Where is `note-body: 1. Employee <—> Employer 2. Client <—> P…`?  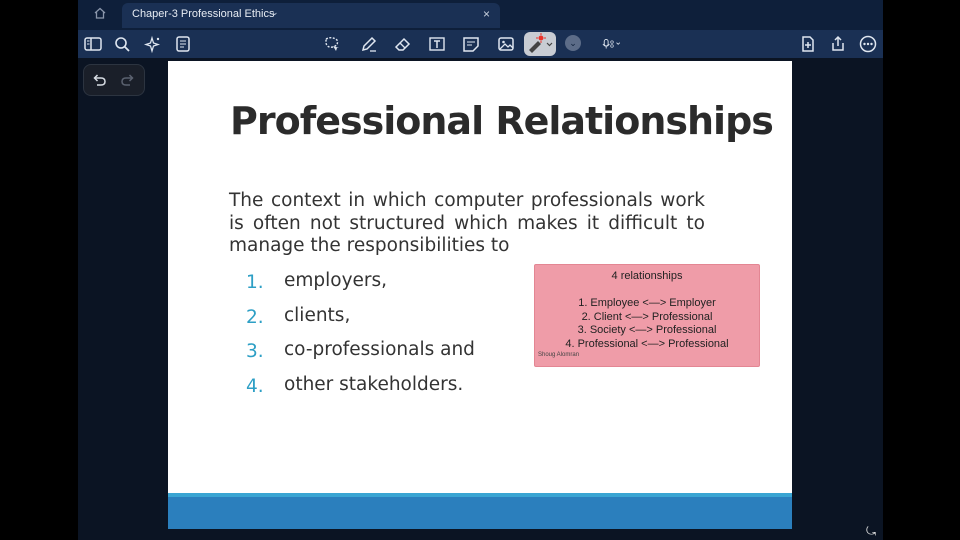
note-body: 1. Employee <—> Employer 2. Client <—> P… is located at coordinates (647, 324).